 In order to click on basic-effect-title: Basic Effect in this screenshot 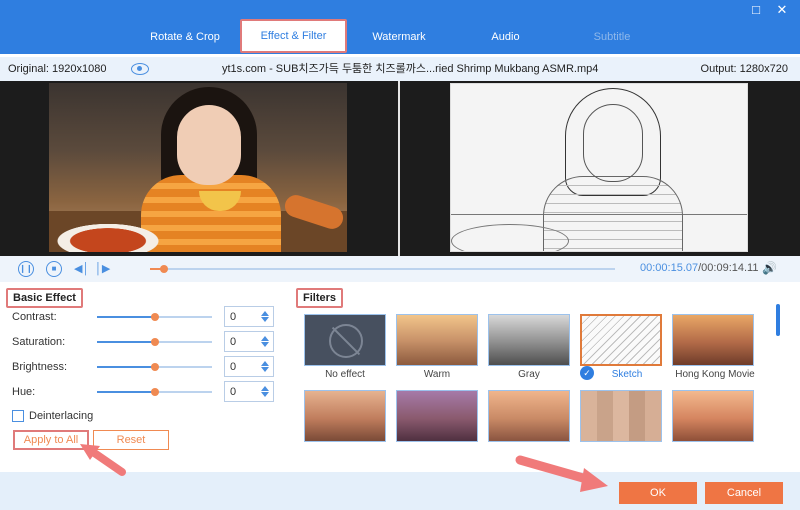, I will do `click(44, 298)`.